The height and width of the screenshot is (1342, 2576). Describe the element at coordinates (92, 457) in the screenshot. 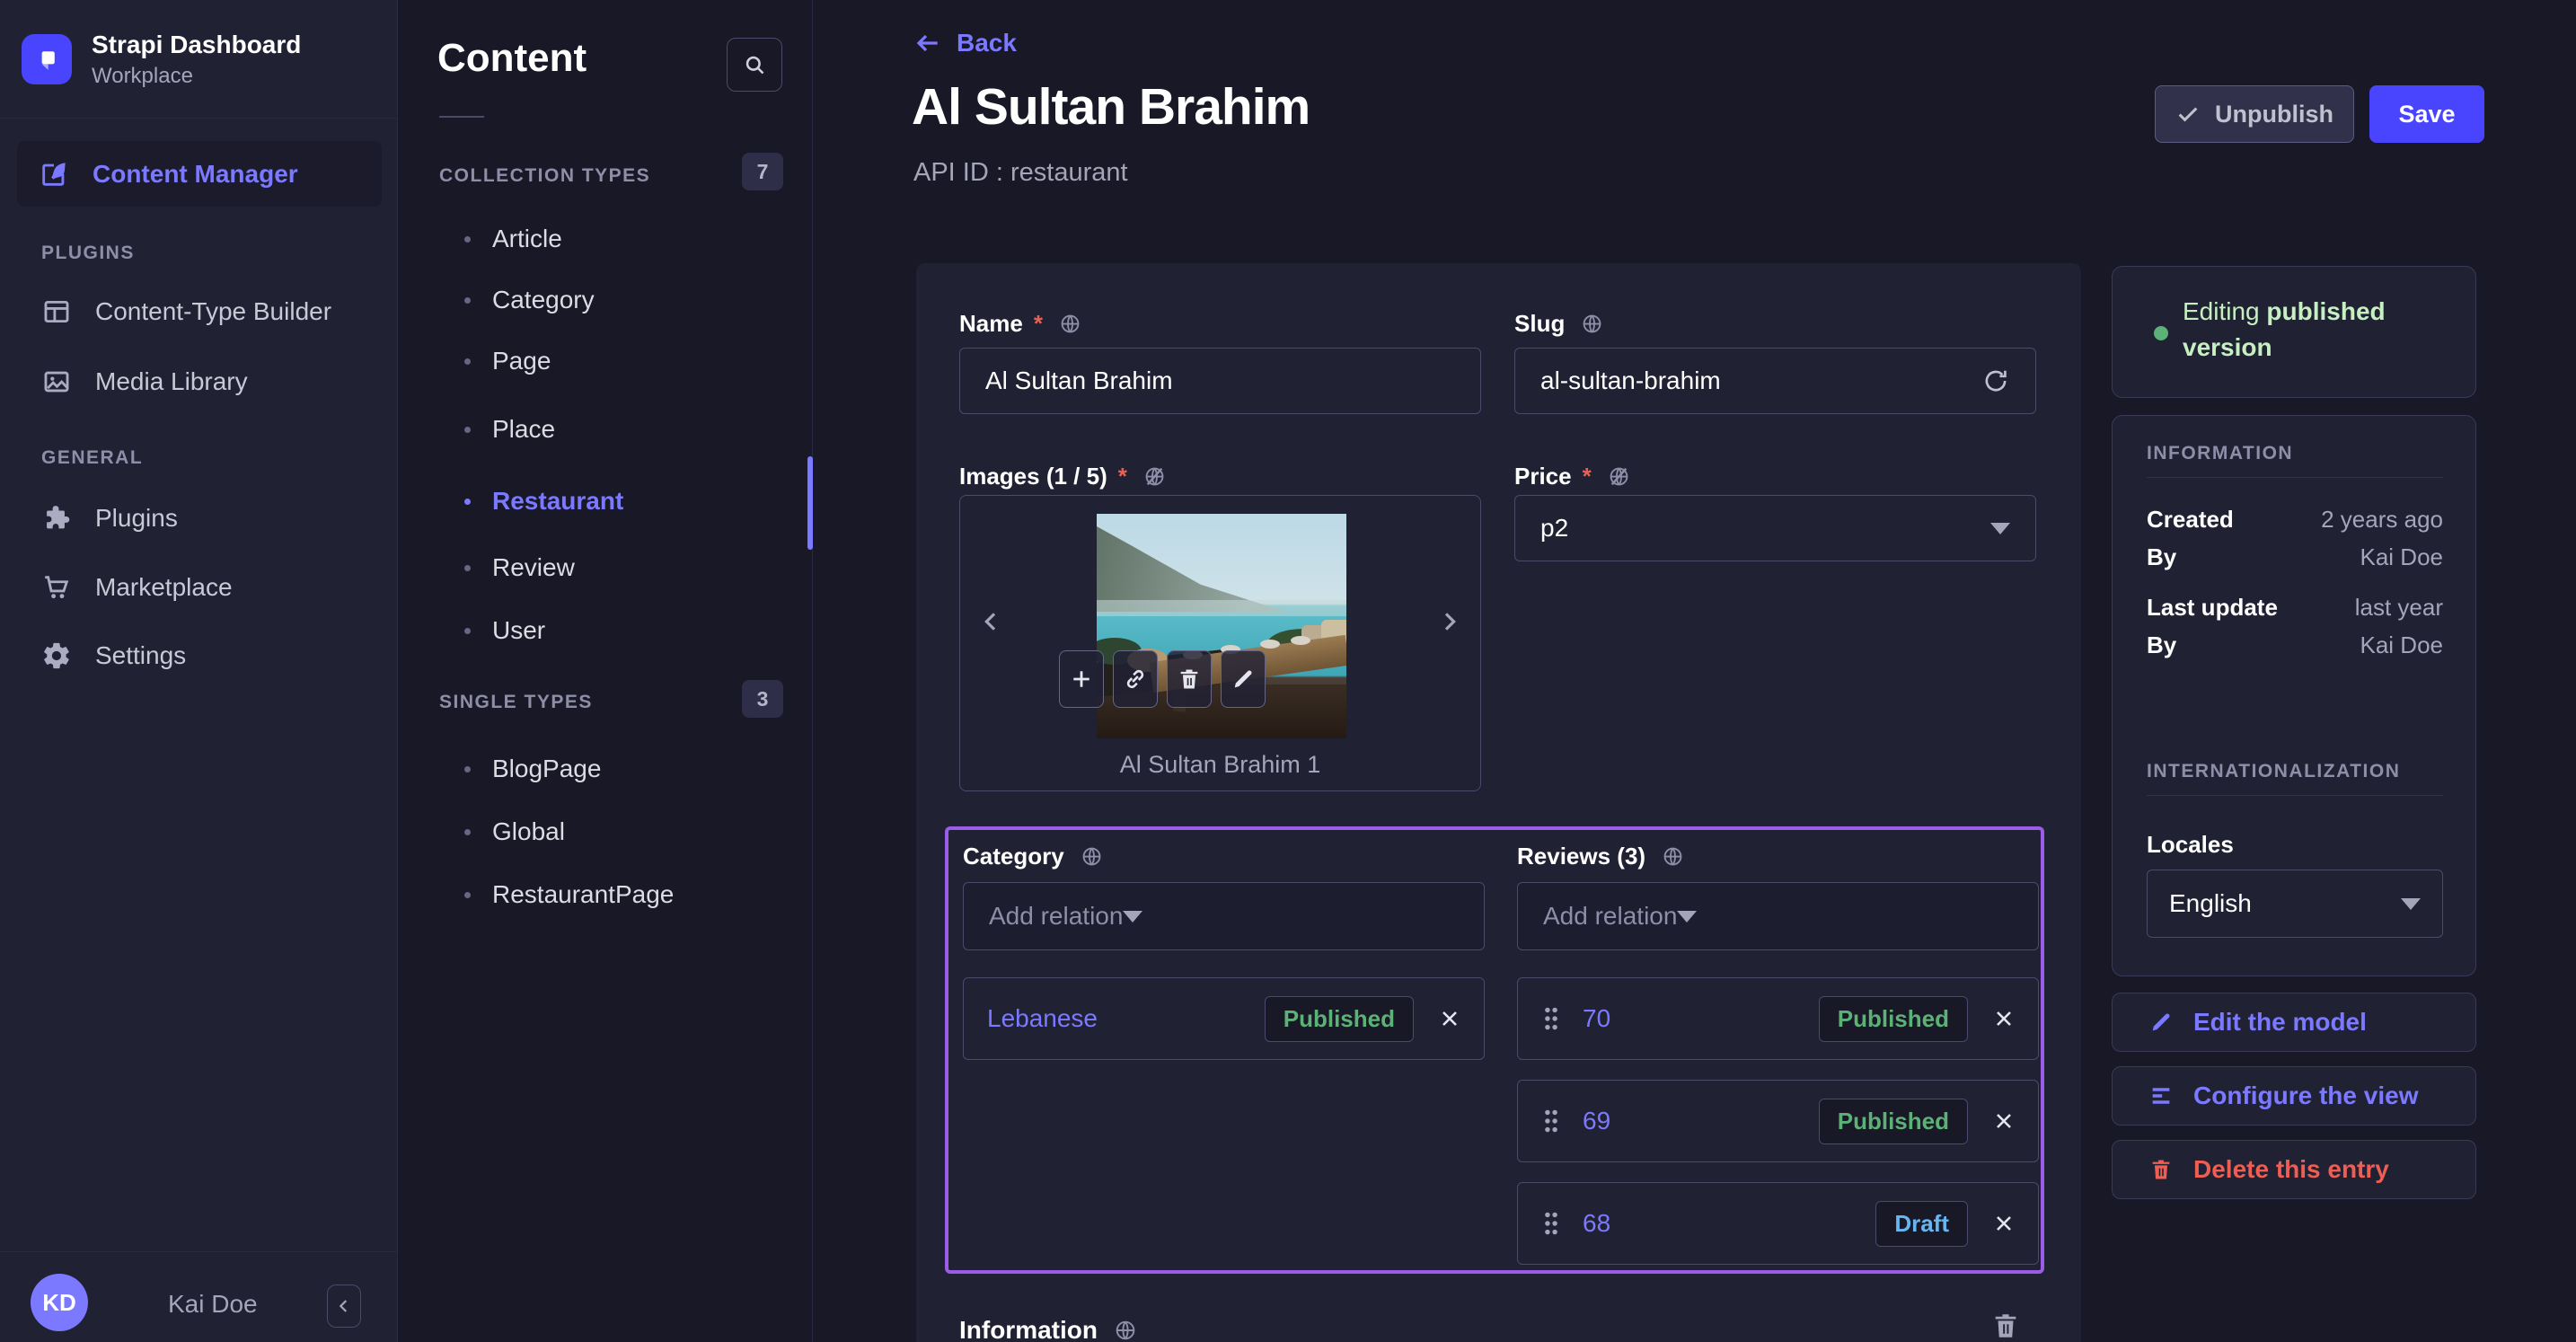

I see `section-general: GENERAL` at that location.